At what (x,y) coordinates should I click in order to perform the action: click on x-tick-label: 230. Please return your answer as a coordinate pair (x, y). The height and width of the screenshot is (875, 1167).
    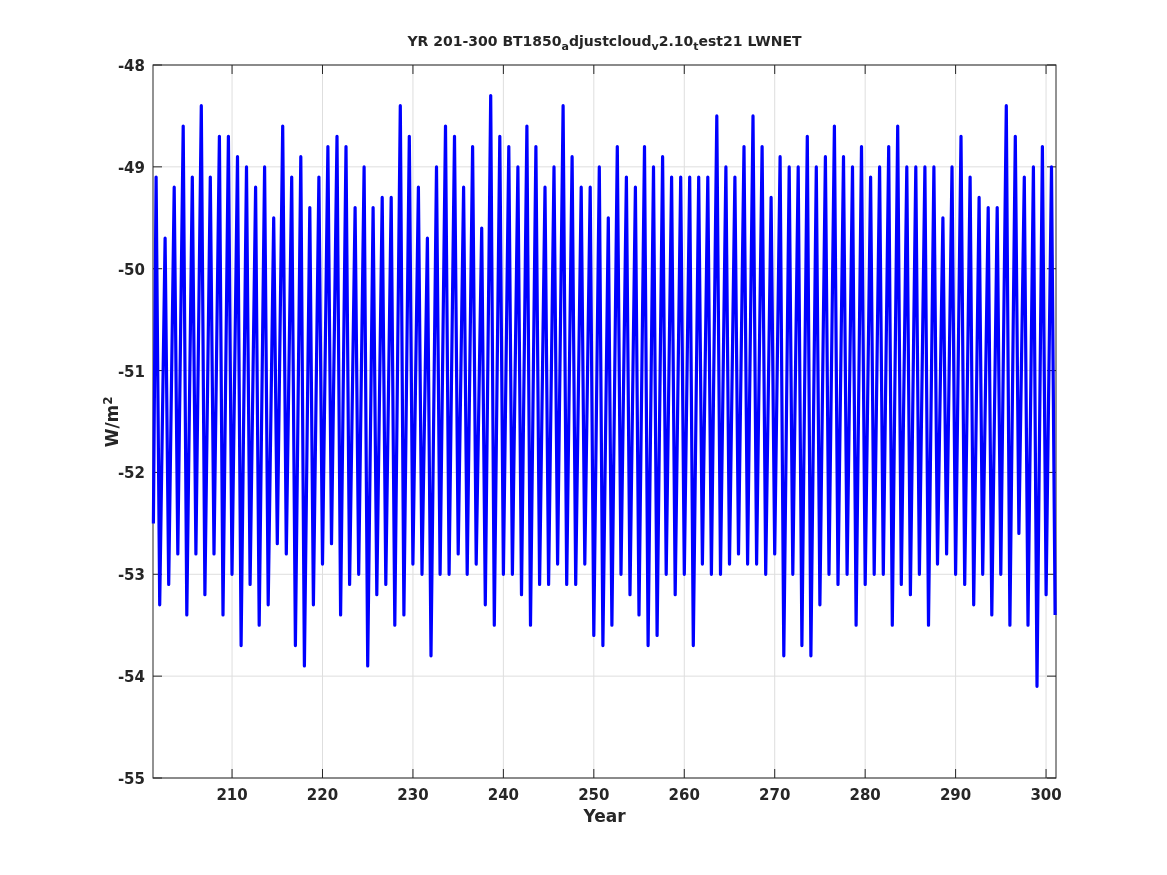
    Looking at the image, I should click on (413, 795).